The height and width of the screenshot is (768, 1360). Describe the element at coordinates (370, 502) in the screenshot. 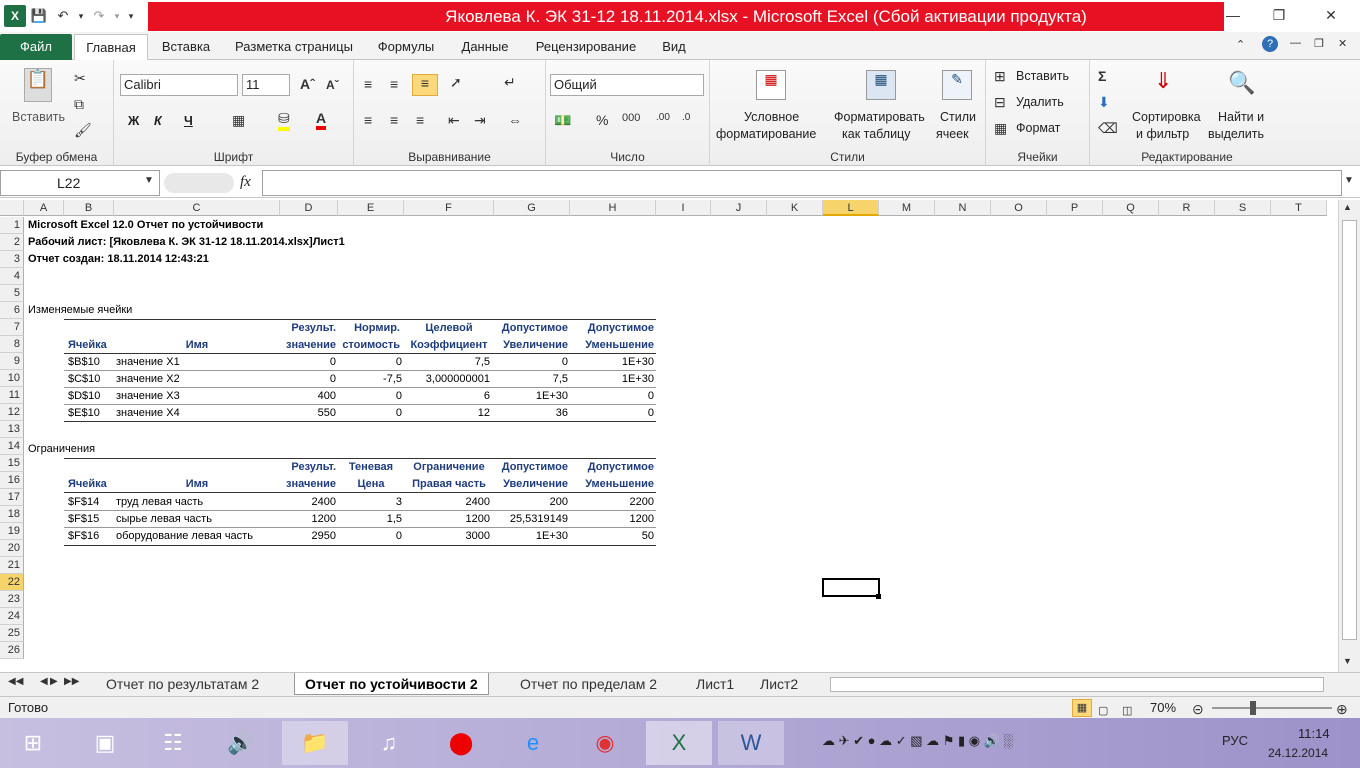

I see `table-cell: 3` at that location.